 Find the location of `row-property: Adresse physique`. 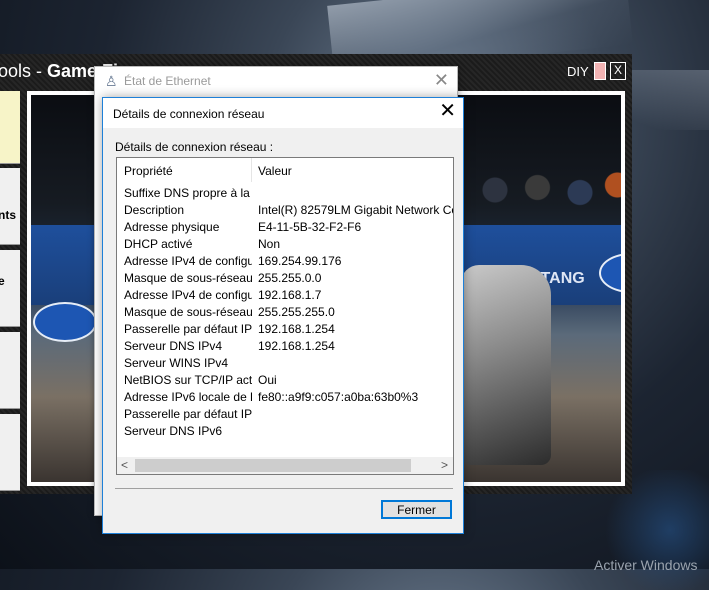

row-property: Adresse physique is located at coordinates (172, 227).